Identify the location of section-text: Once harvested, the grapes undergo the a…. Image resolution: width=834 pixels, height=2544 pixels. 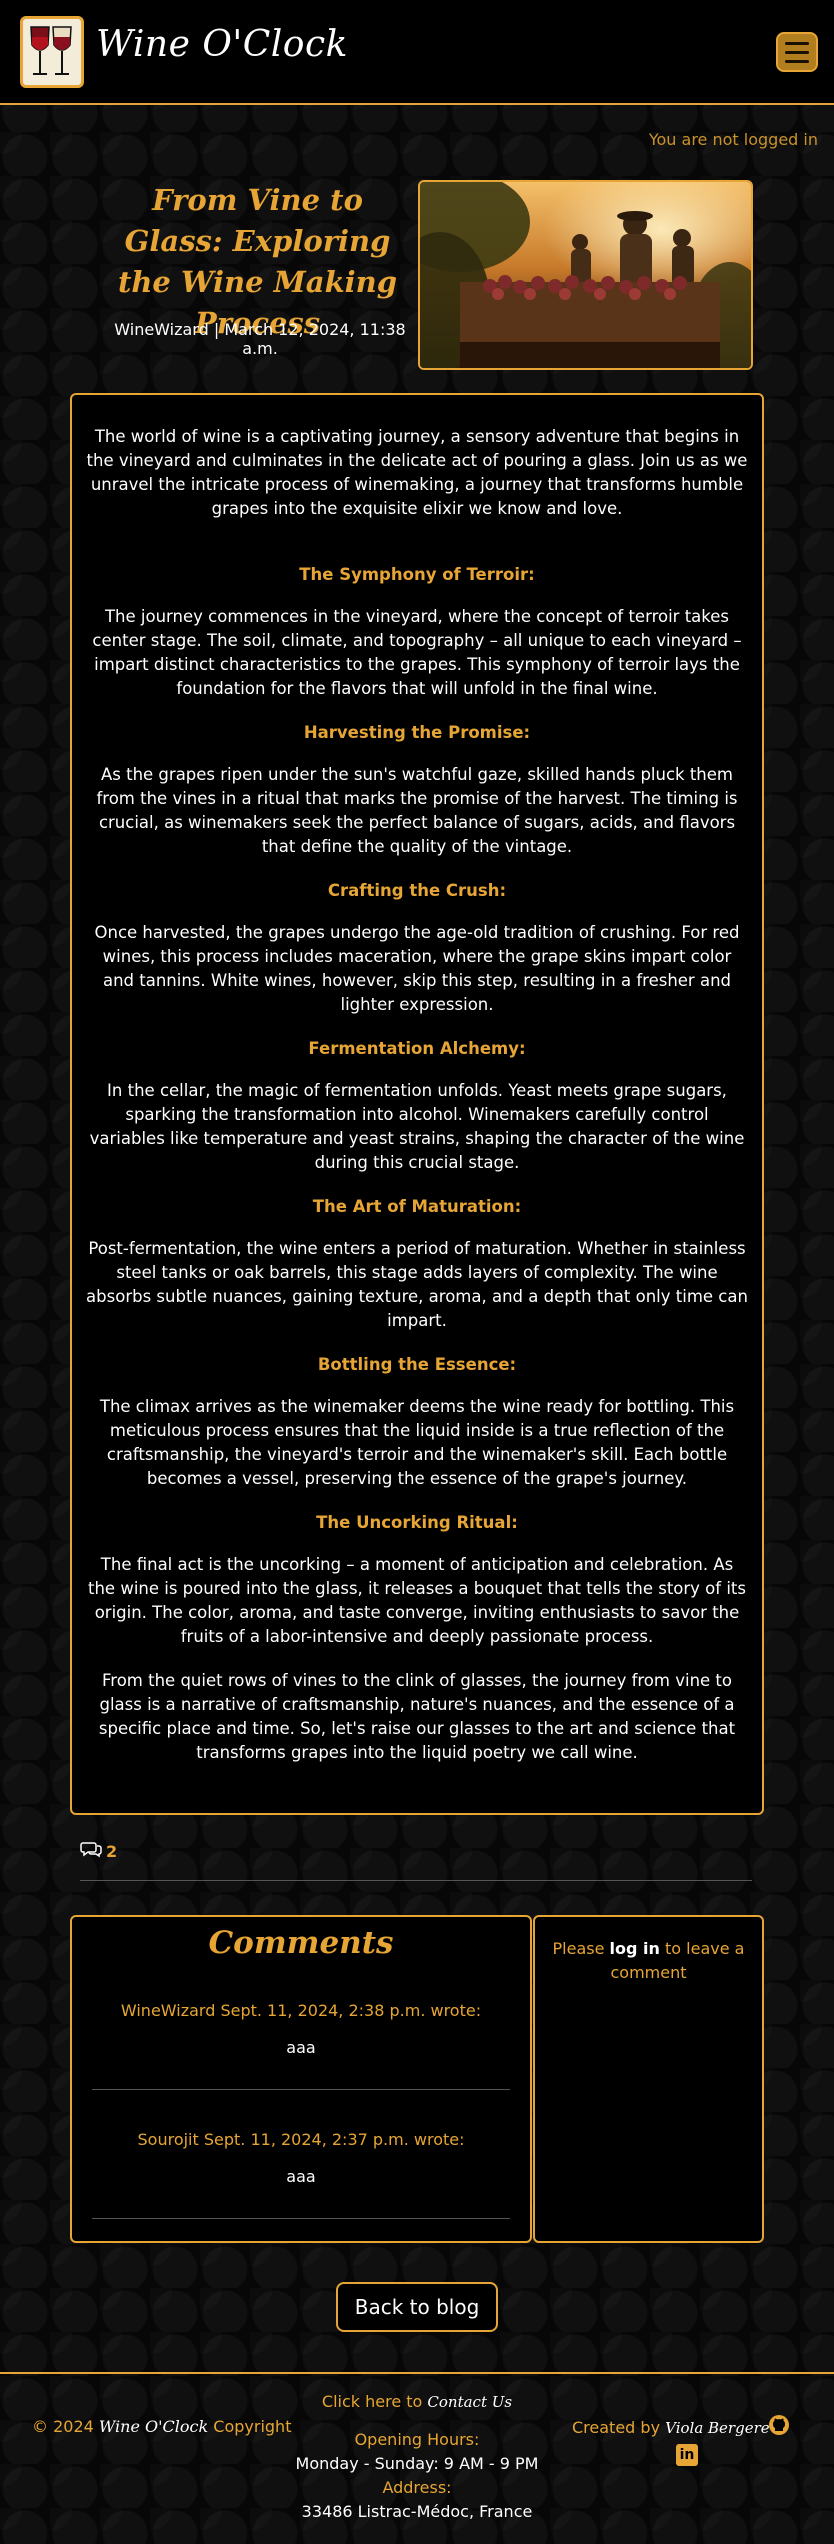
(417, 968).